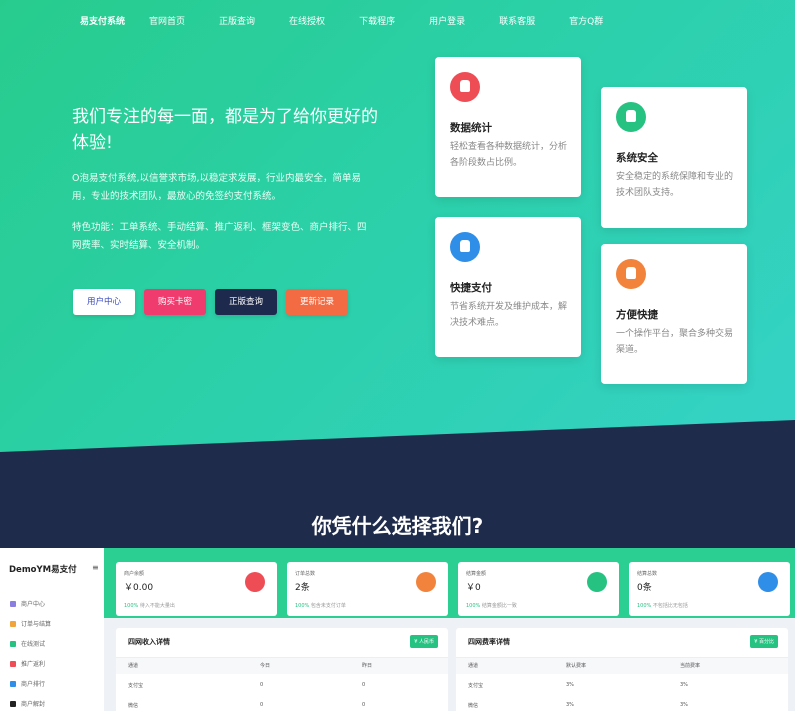  What do you see at coordinates (647, 574) in the screenshot?
I see `stat-label: 结算总数` at bounding box center [647, 574].